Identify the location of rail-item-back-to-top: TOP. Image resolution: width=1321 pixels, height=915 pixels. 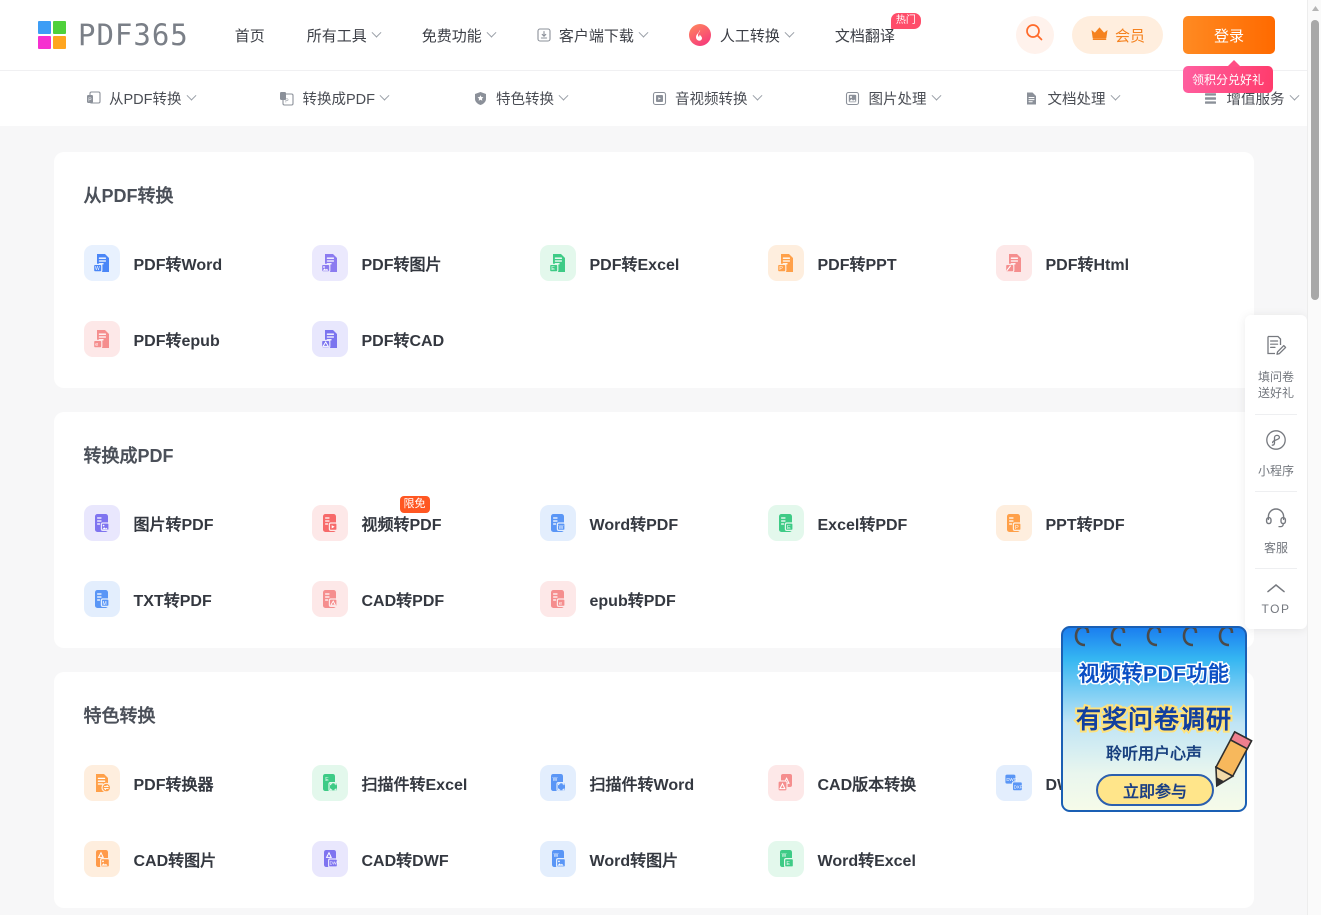
(1276, 598).